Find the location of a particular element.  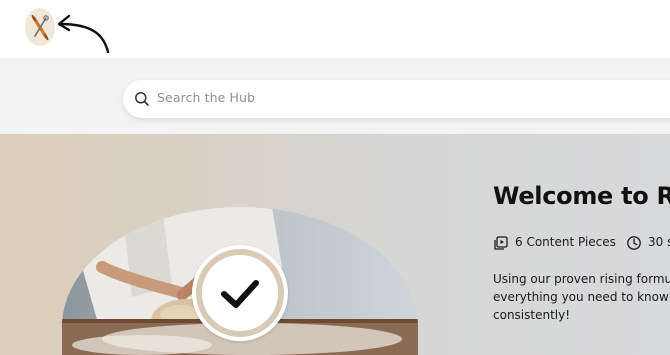

duration-label: 30 s is located at coordinates (659, 242).